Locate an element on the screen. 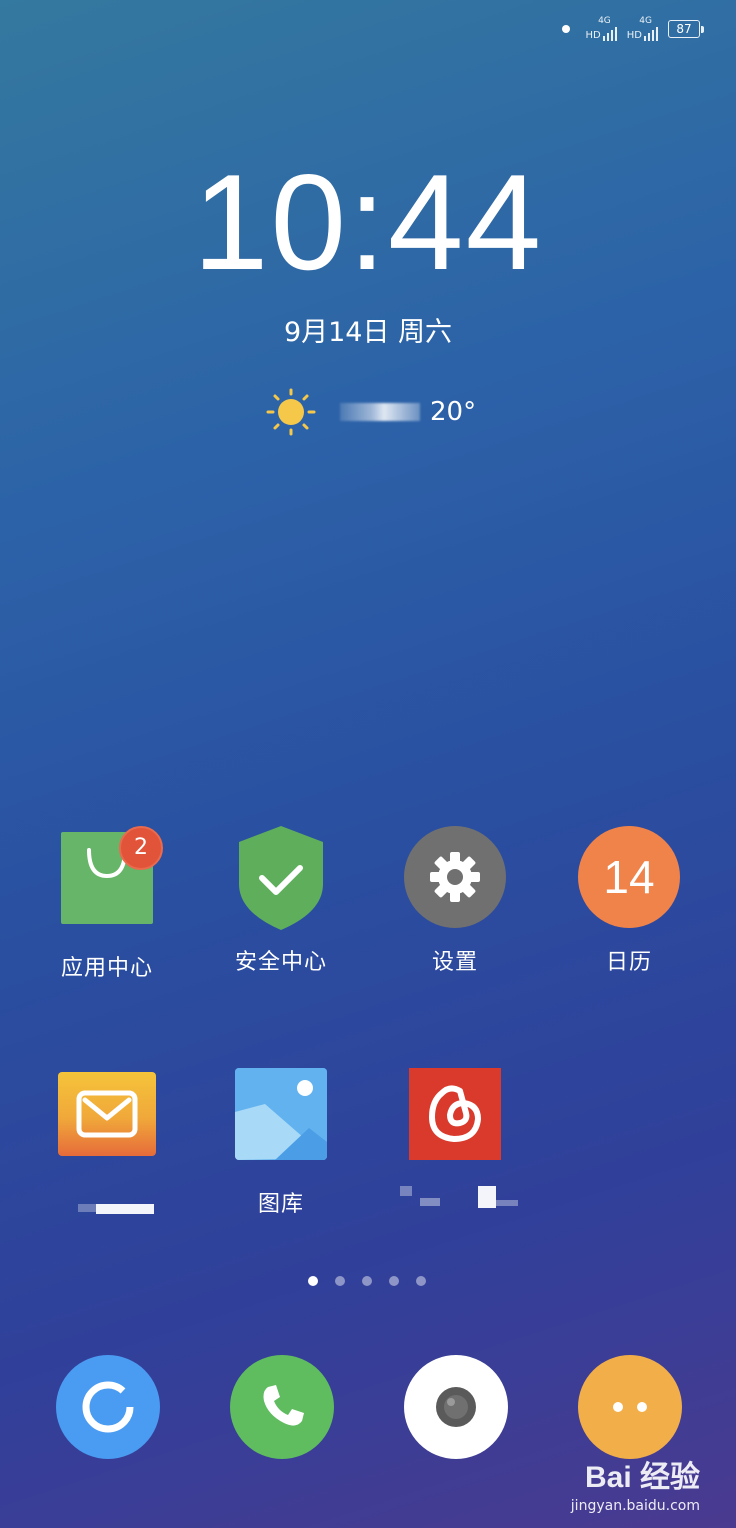 This screenshot has height=1528, width=736. watermark-brand: Bai 经验 is located at coordinates (642, 1477).